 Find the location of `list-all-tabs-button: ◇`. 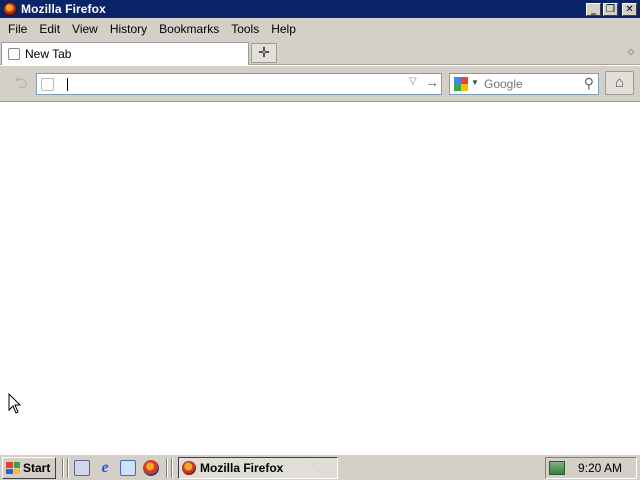

list-all-tabs-button: ◇ is located at coordinates (631, 51).